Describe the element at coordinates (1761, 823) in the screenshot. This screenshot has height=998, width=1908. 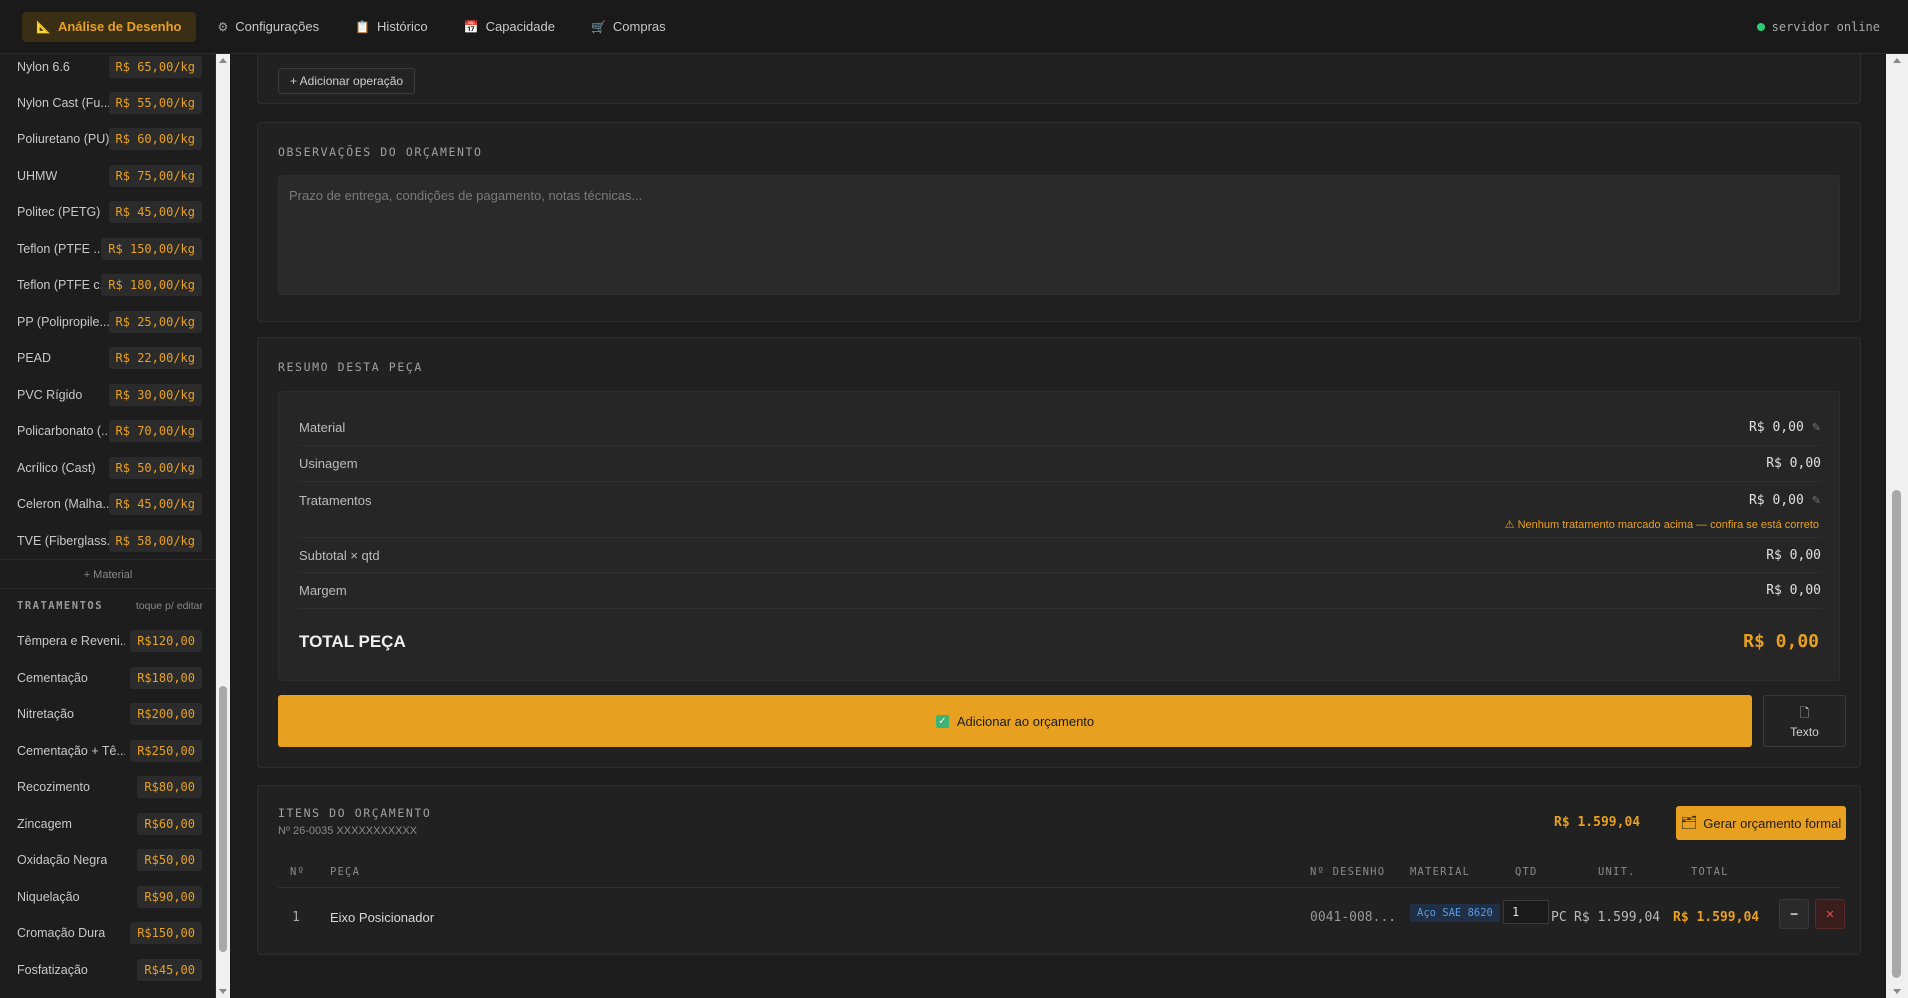
I see `generate-formal-quote-button: 🗂 Gerar orçamento formal` at that location.